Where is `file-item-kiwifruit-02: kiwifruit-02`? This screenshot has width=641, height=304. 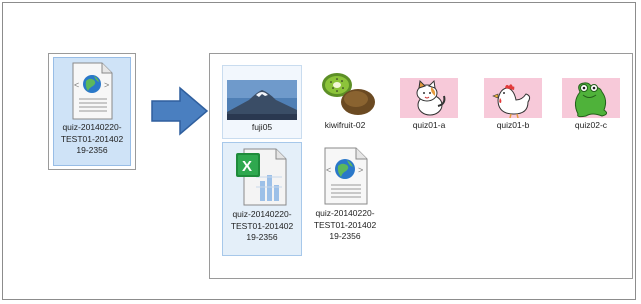 file-item-kiwifruit-02: kiwifruit-02 is located at coordinates (345, 101).